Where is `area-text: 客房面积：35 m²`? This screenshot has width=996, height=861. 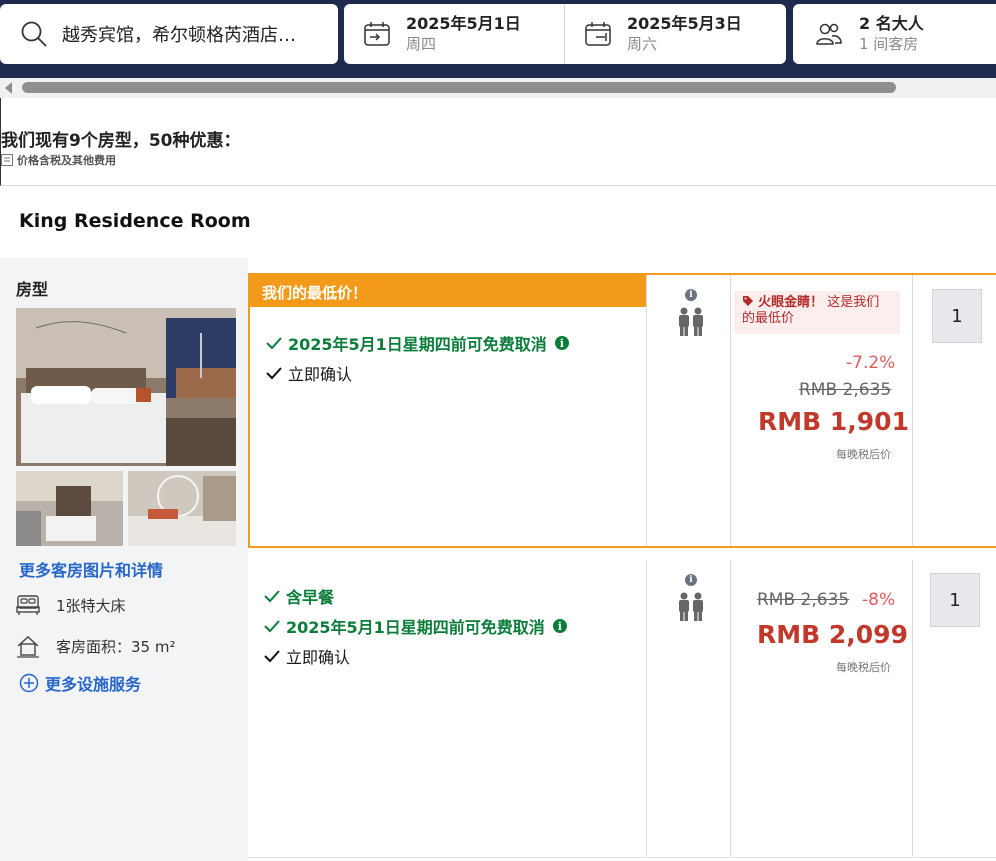
area-text: 客房面积：35 m² is located at coordinates (116, 646).